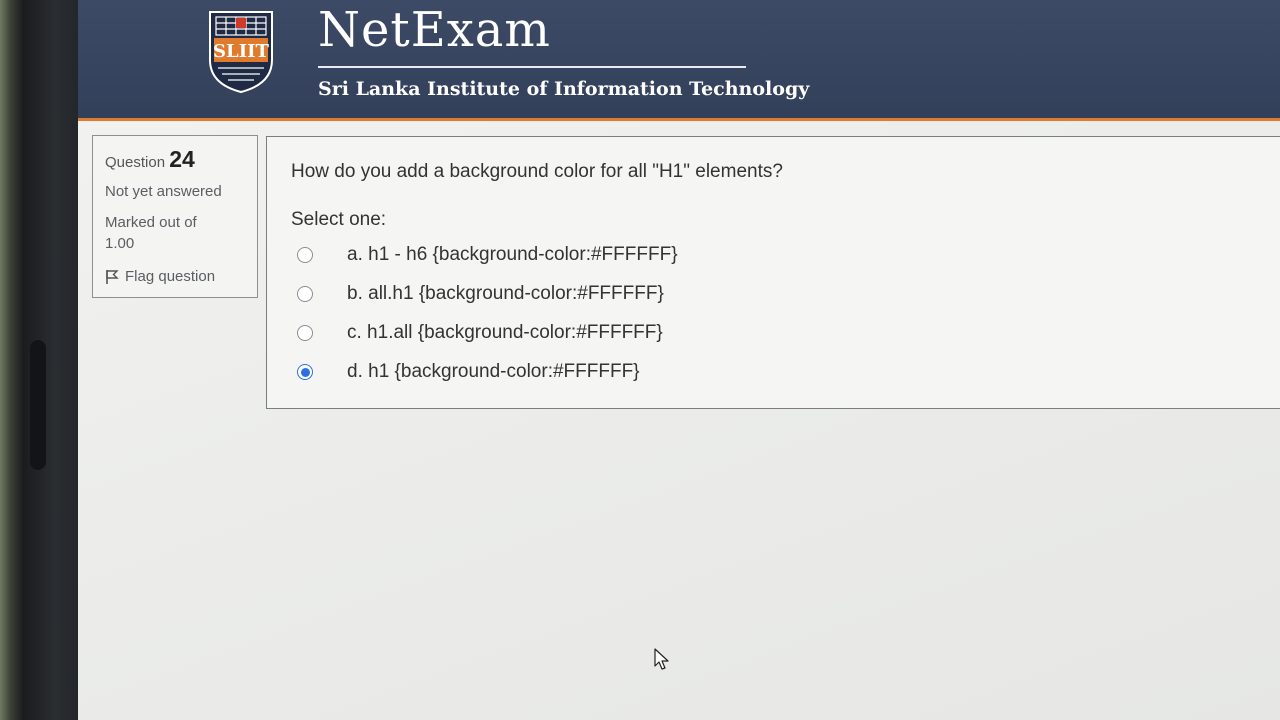 The image size is (1280, 720). I want to click on option-label-d: d. h1 {background-color:#FFFFFF}, so click(493, 371).